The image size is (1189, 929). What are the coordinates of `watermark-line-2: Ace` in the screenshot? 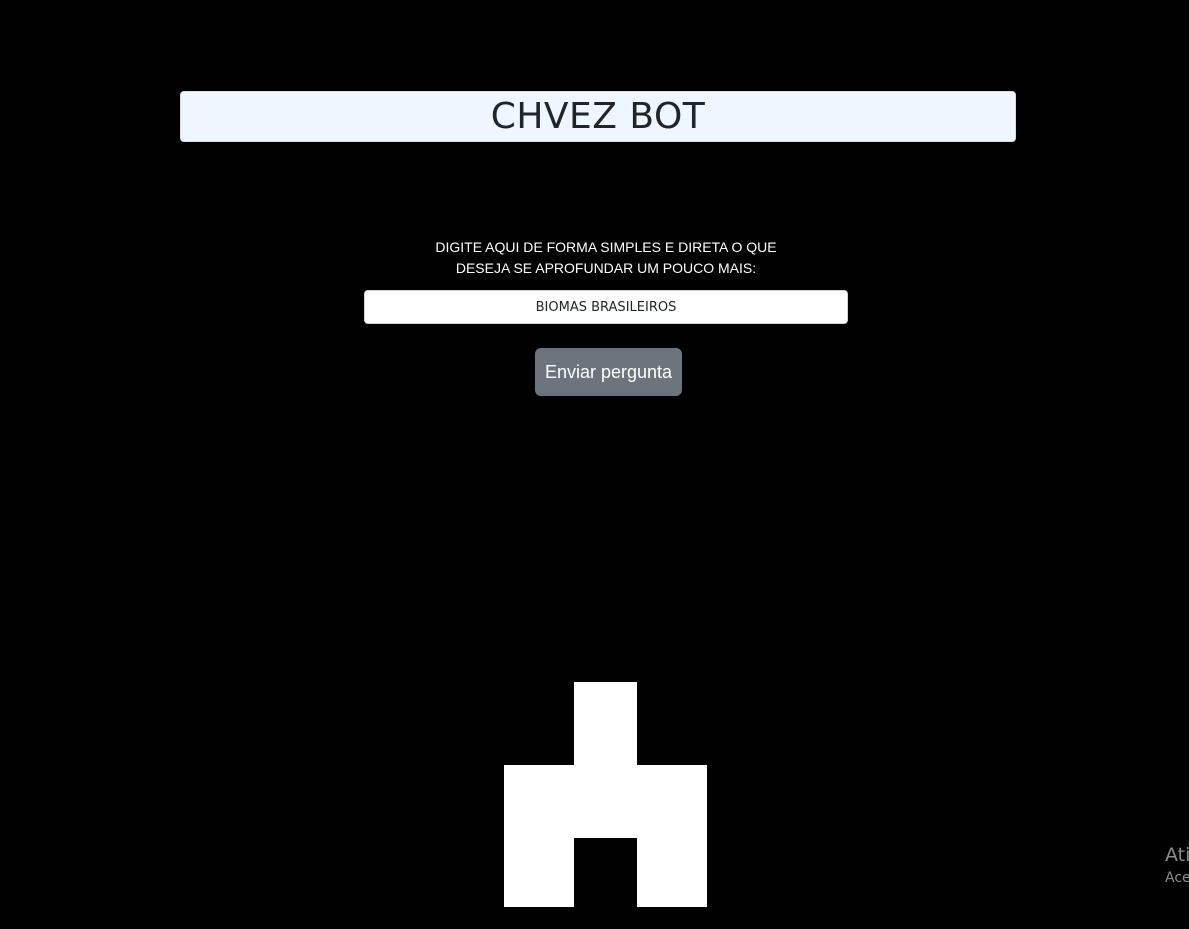 It's located at (1177, 878).